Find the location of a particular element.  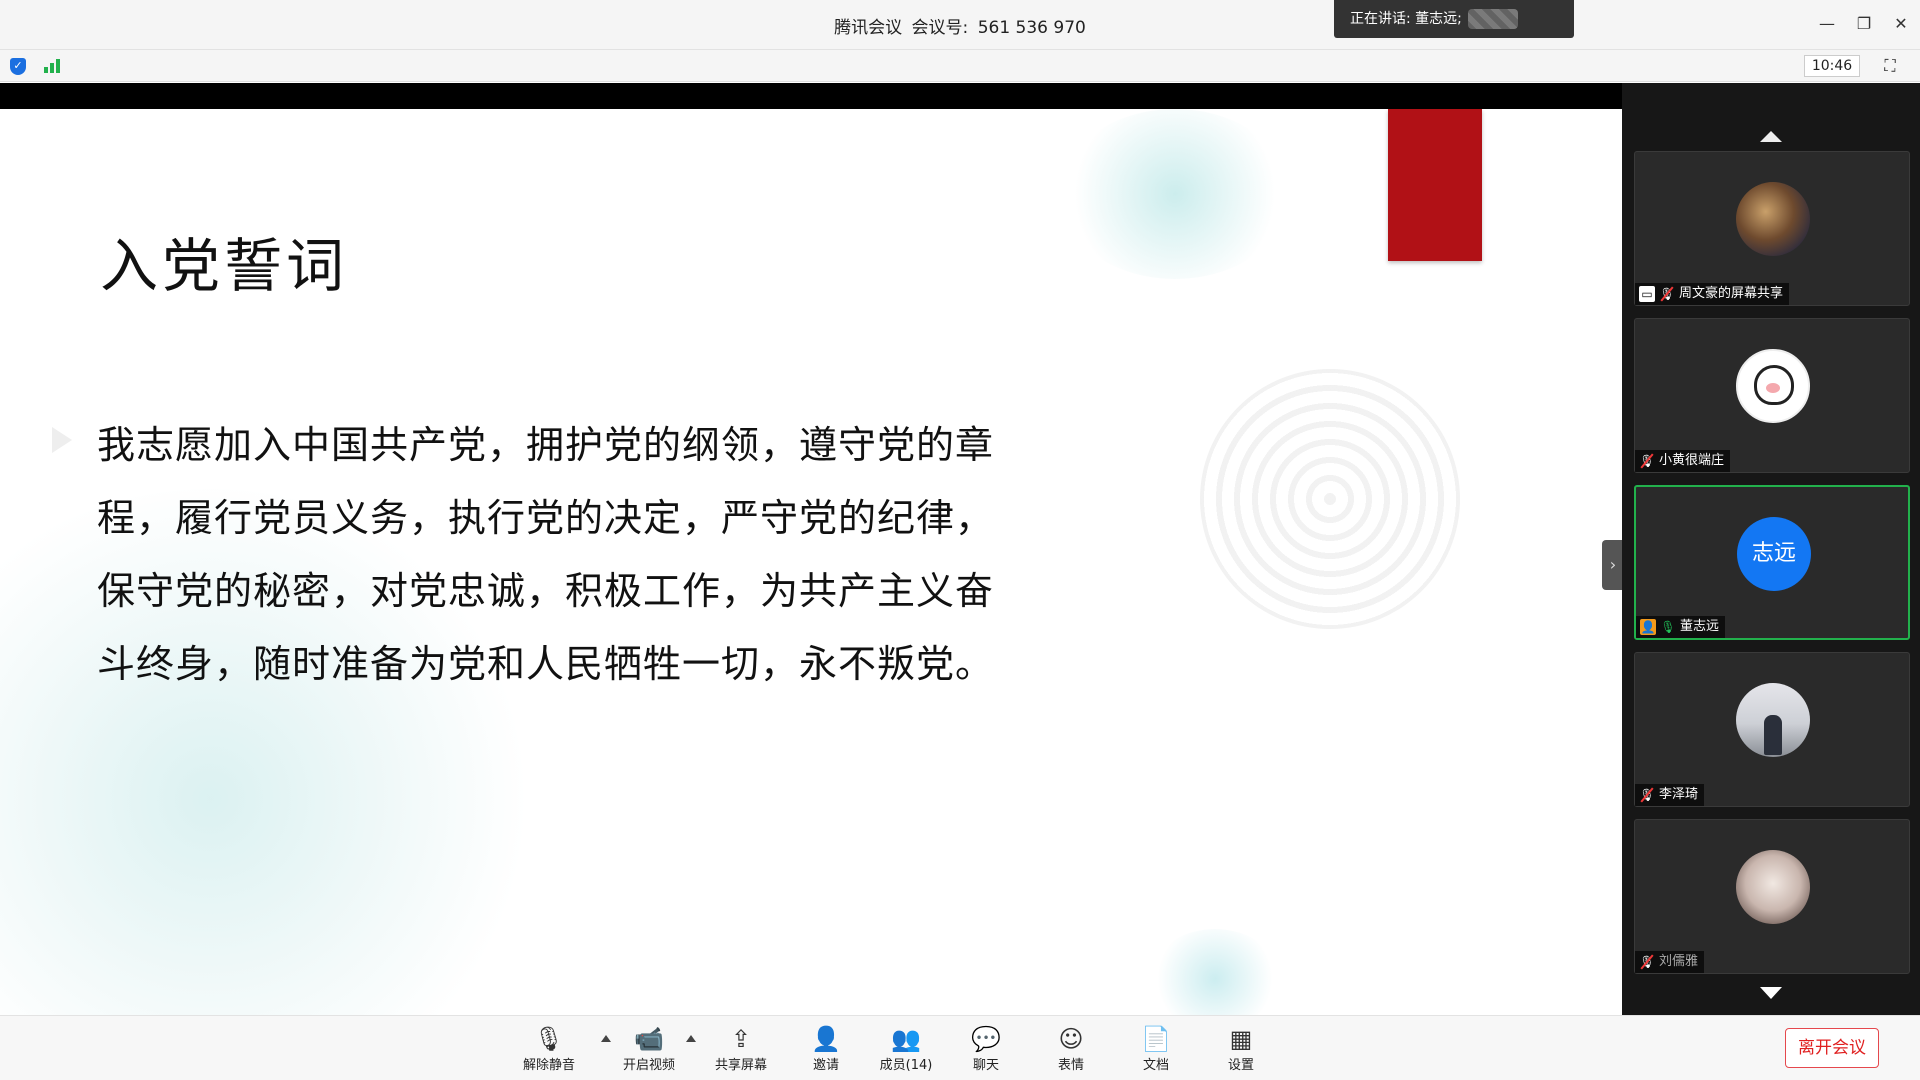

decor-ring is located at coordinates (1330, 499).